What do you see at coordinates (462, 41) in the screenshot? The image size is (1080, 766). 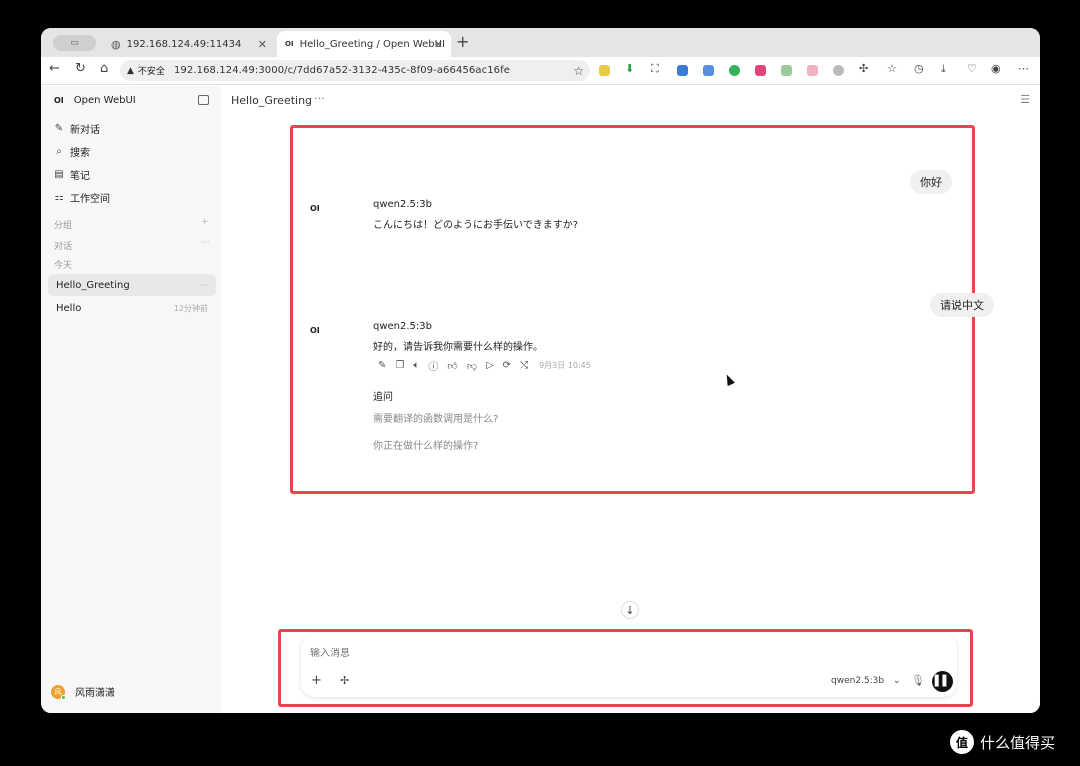 I see `new-tab-button: +` at bounding box center [462, 41].